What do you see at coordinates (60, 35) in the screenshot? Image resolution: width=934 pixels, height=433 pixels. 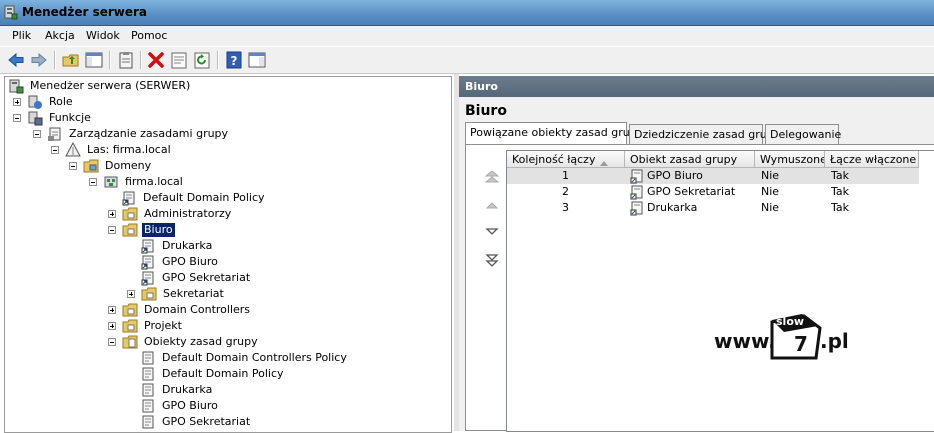 I see `menu-akcja: Akcja` at bounding box center [60, 35].